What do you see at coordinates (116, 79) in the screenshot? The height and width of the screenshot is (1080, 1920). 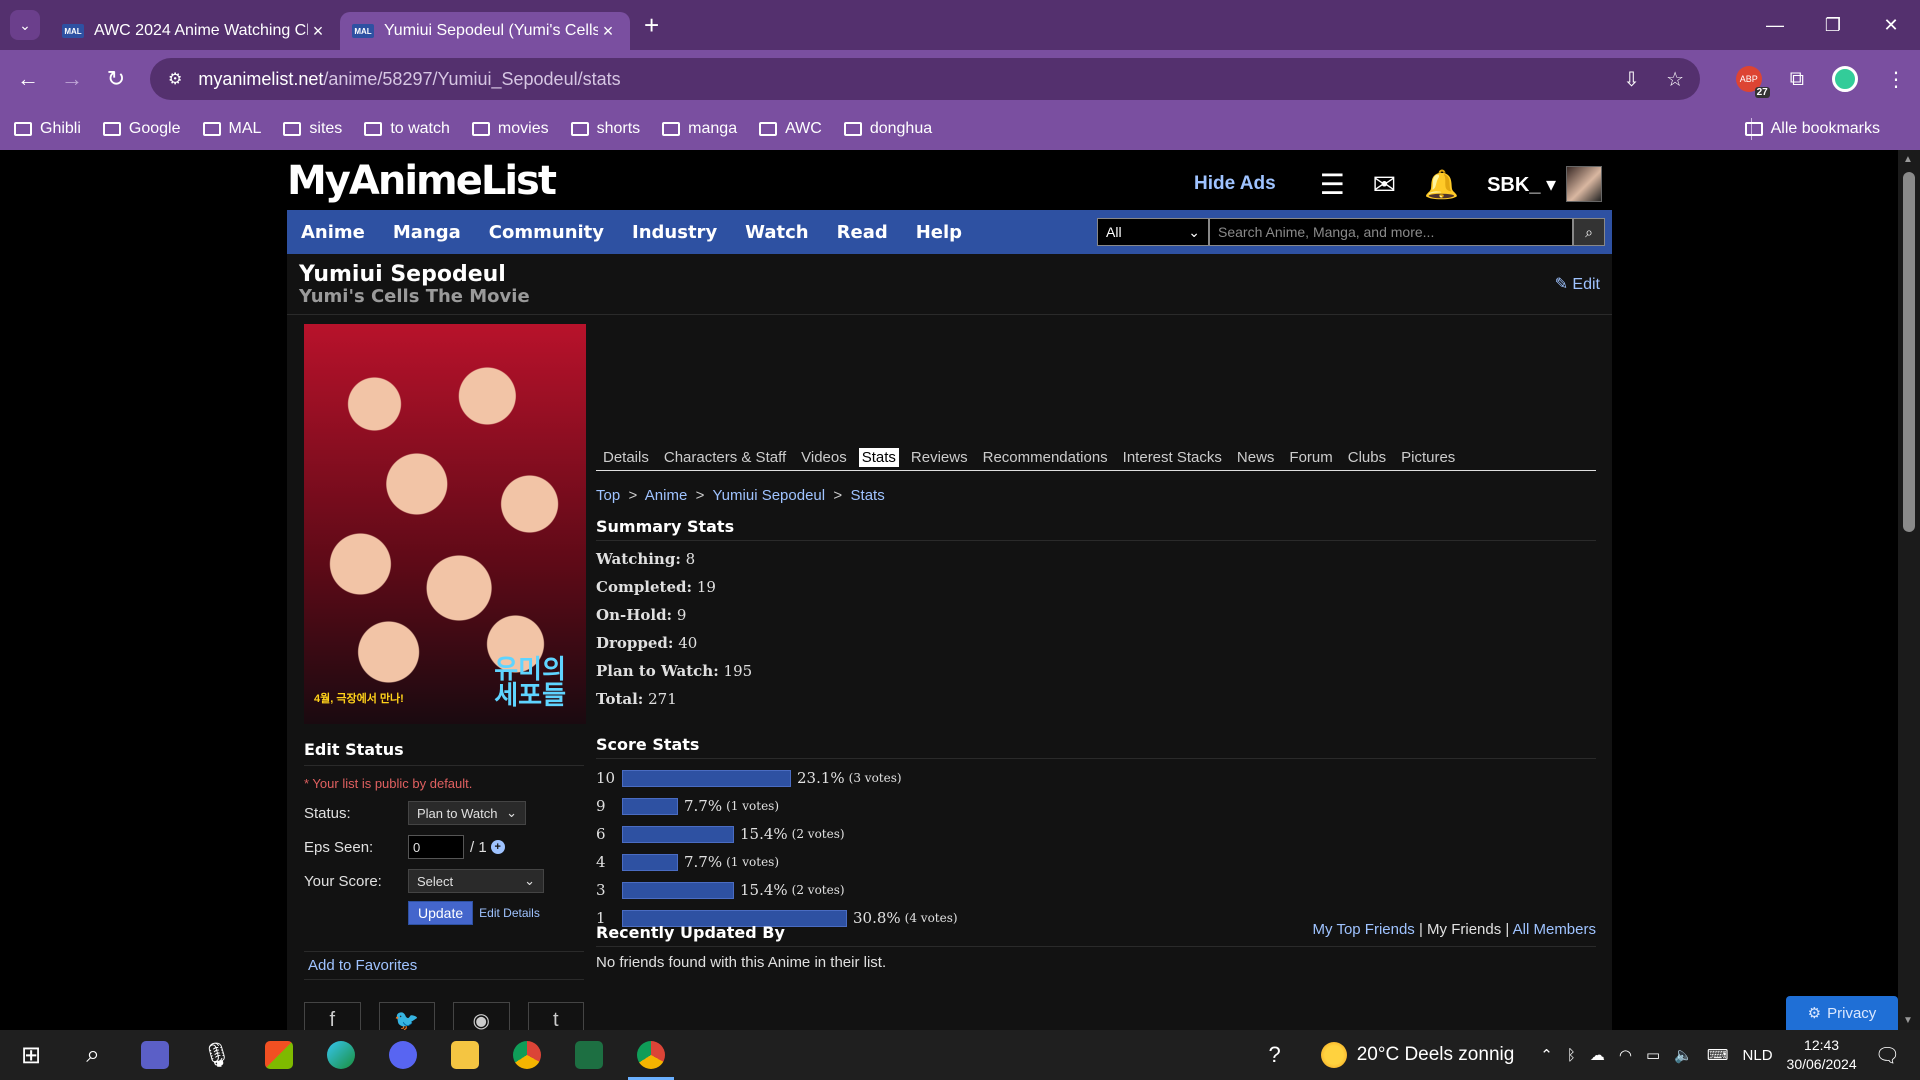 I see `reload-icon: ↻` at bounding box center [116, 79].